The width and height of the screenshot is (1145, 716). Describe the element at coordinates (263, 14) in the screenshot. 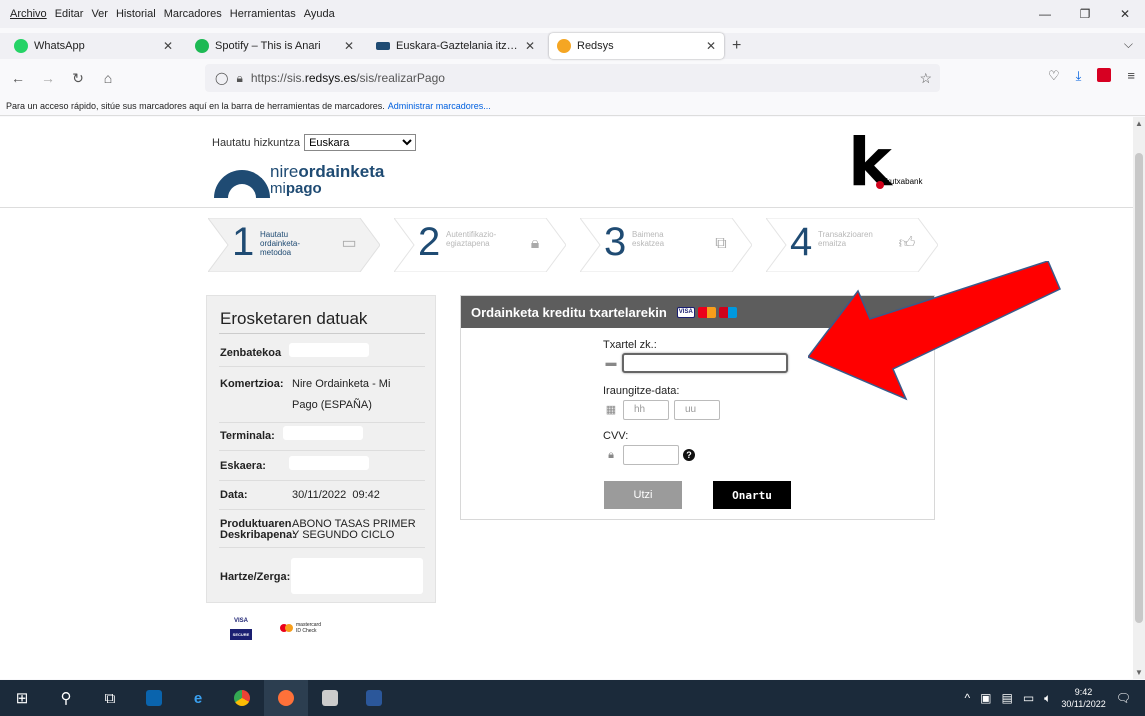

I see `menu-herramientas: Herramientas` at that location.